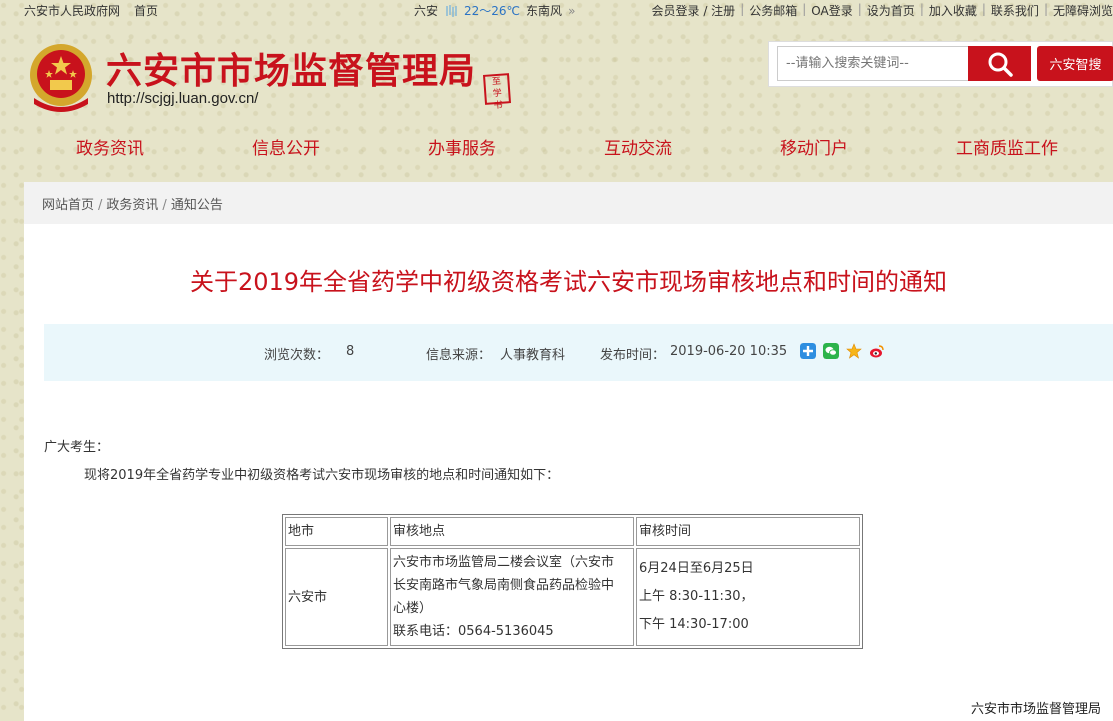 The width and height of the screenshot is (1113, 721). What do you see at coordinates (831, 10) in the screenshot?
I see `top-link-2: OA登录` at bounding box center [831, 10].